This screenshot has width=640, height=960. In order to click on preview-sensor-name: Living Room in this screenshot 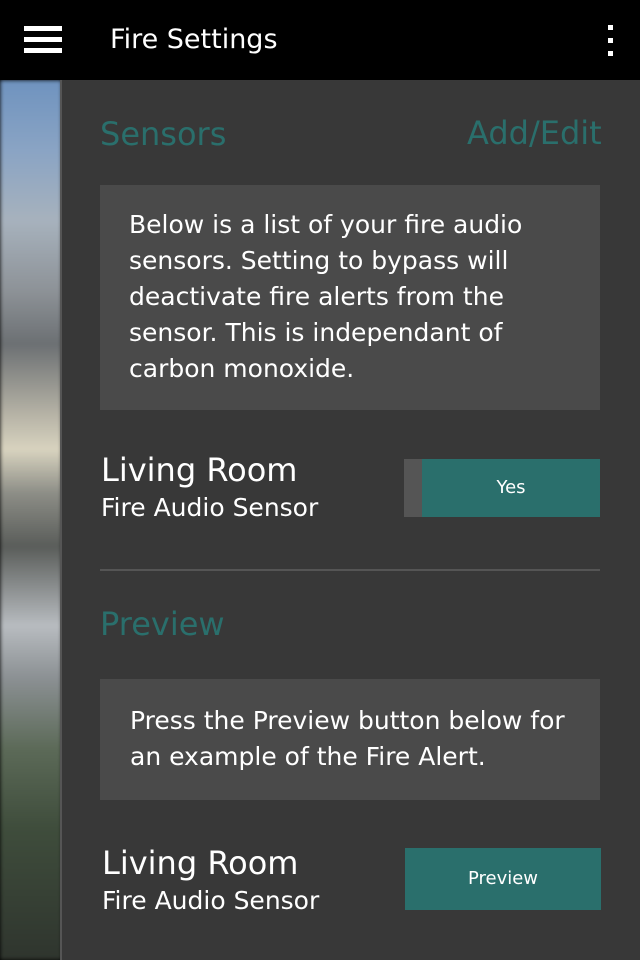, I will do `click(200, 863)`.